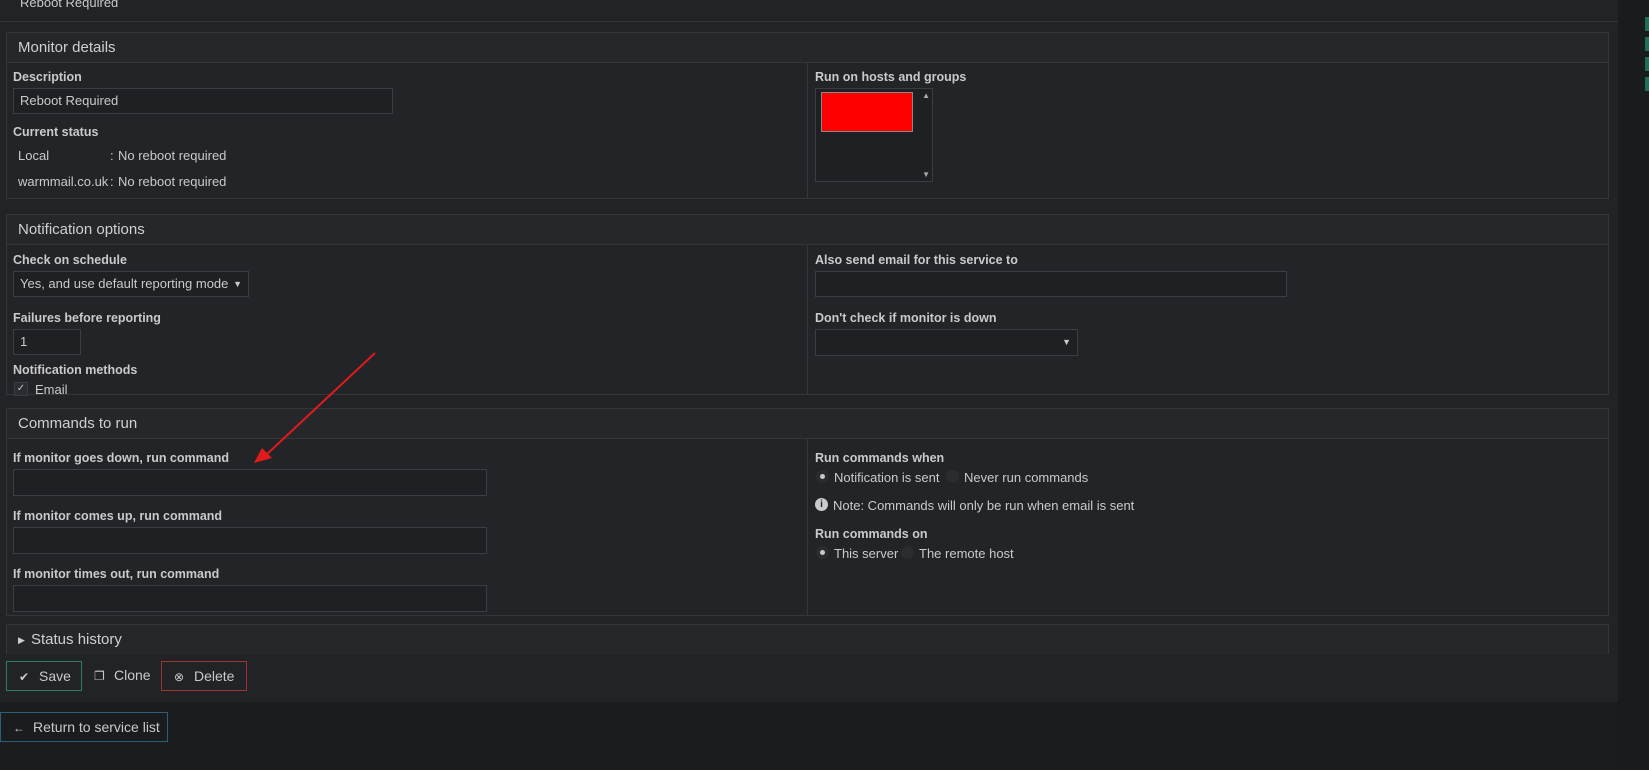 Image resolution: width=1649 pixels, height=770 pixels. I want to click on failures-label: Failures before reporting, so click(87, 318).